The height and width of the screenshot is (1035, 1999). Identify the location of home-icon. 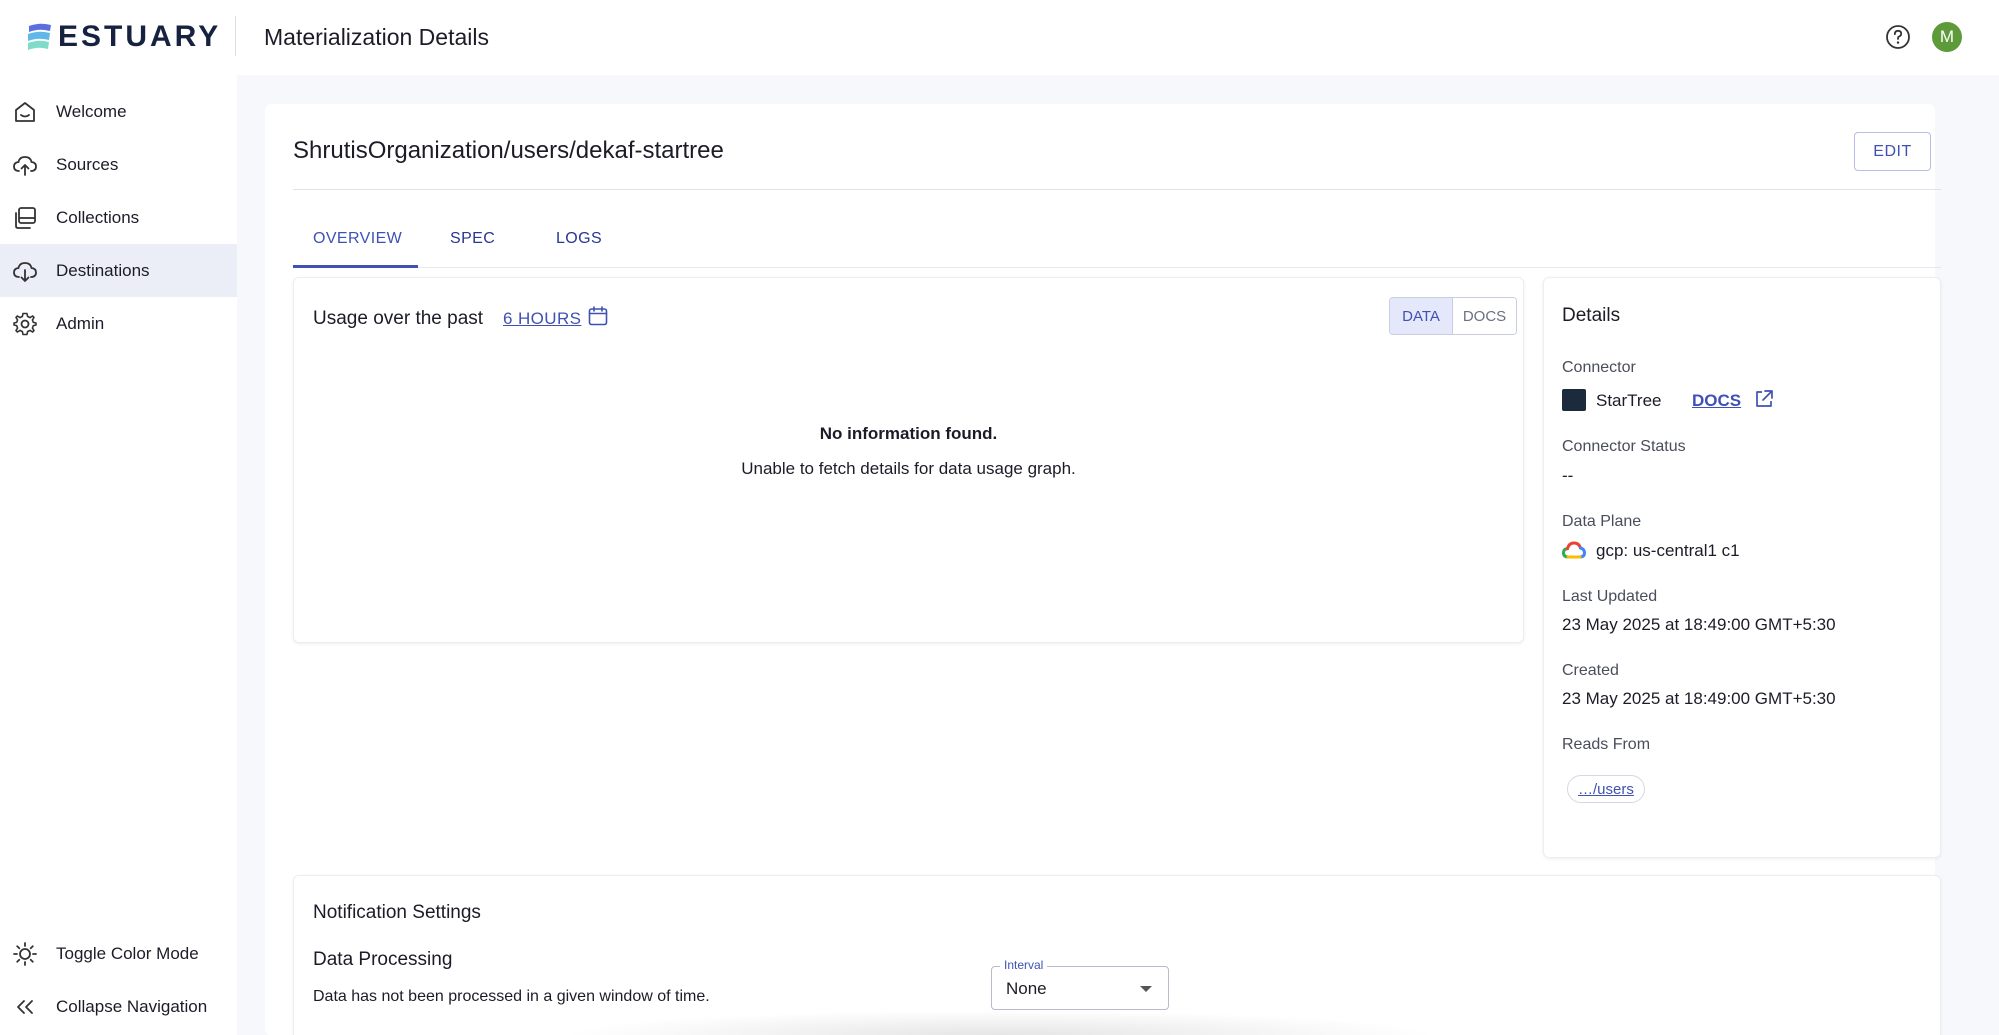
(25, 111).